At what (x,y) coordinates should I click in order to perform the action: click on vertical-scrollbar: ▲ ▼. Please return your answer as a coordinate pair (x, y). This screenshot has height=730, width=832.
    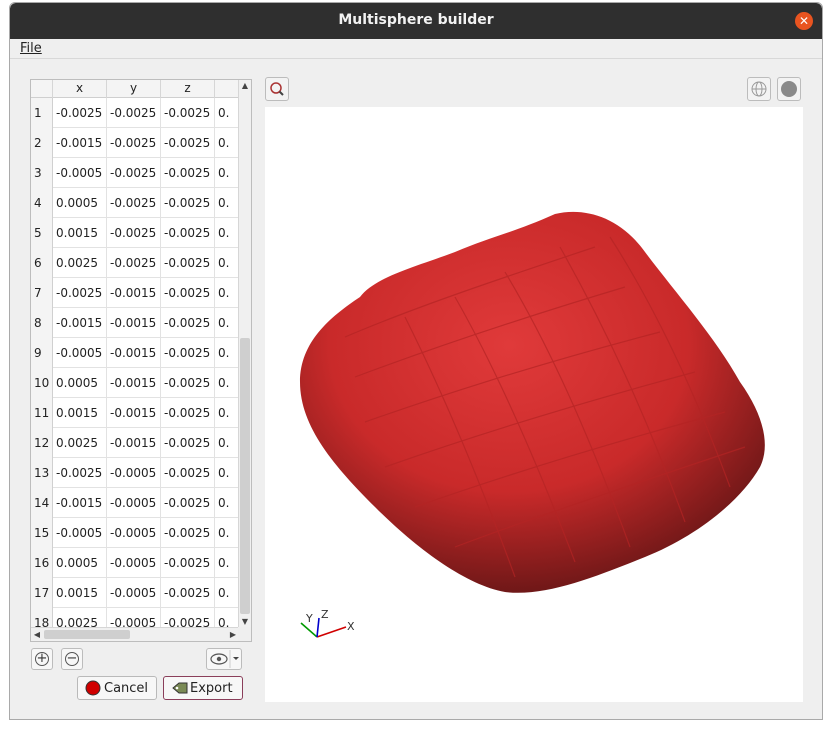
    Looking at the image, I should click on (244, 354).